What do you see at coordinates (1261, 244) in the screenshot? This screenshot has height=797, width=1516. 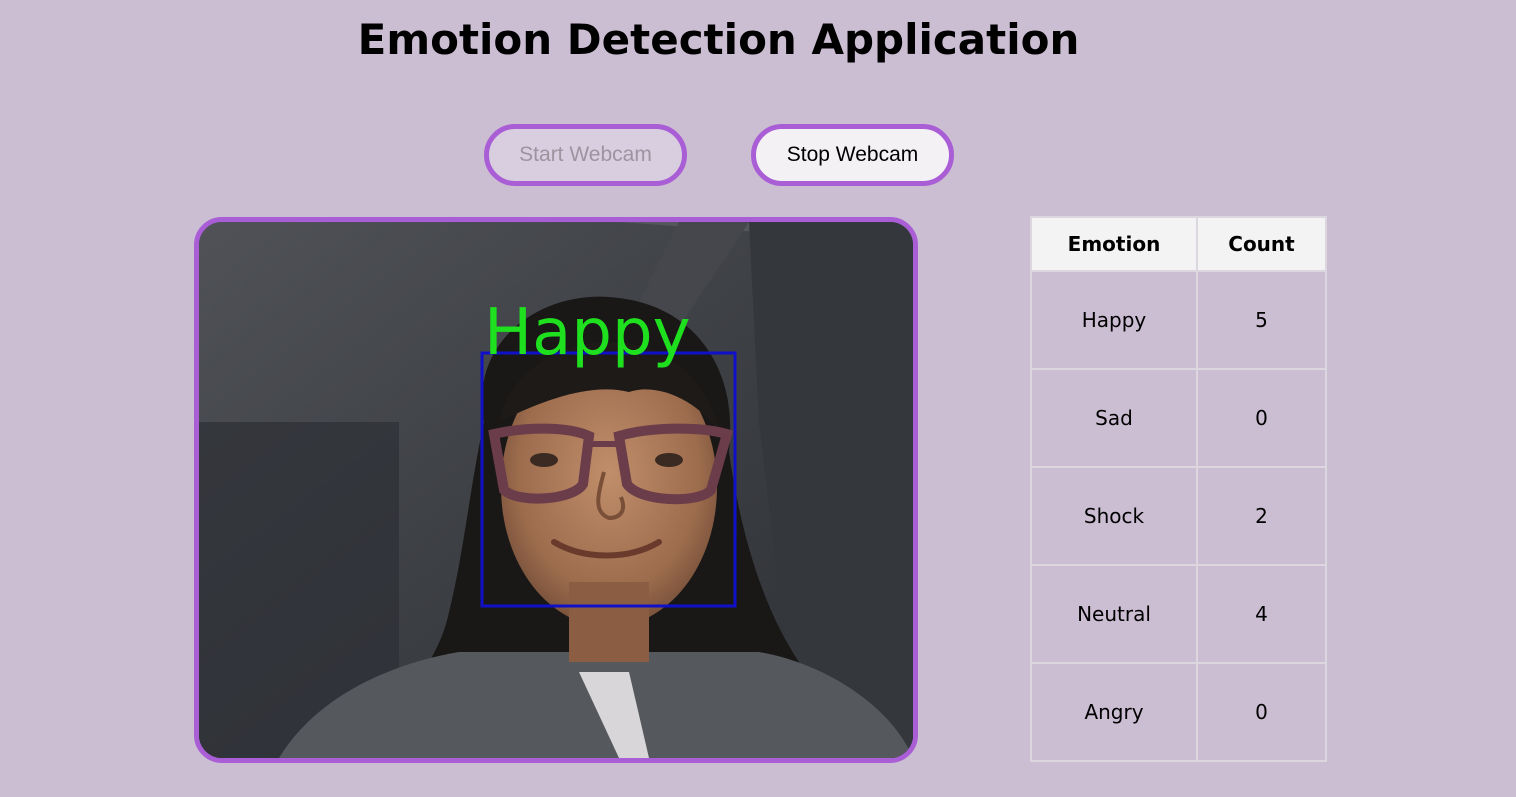 I see `header-count: Count` at bounding box center [1261, 244].